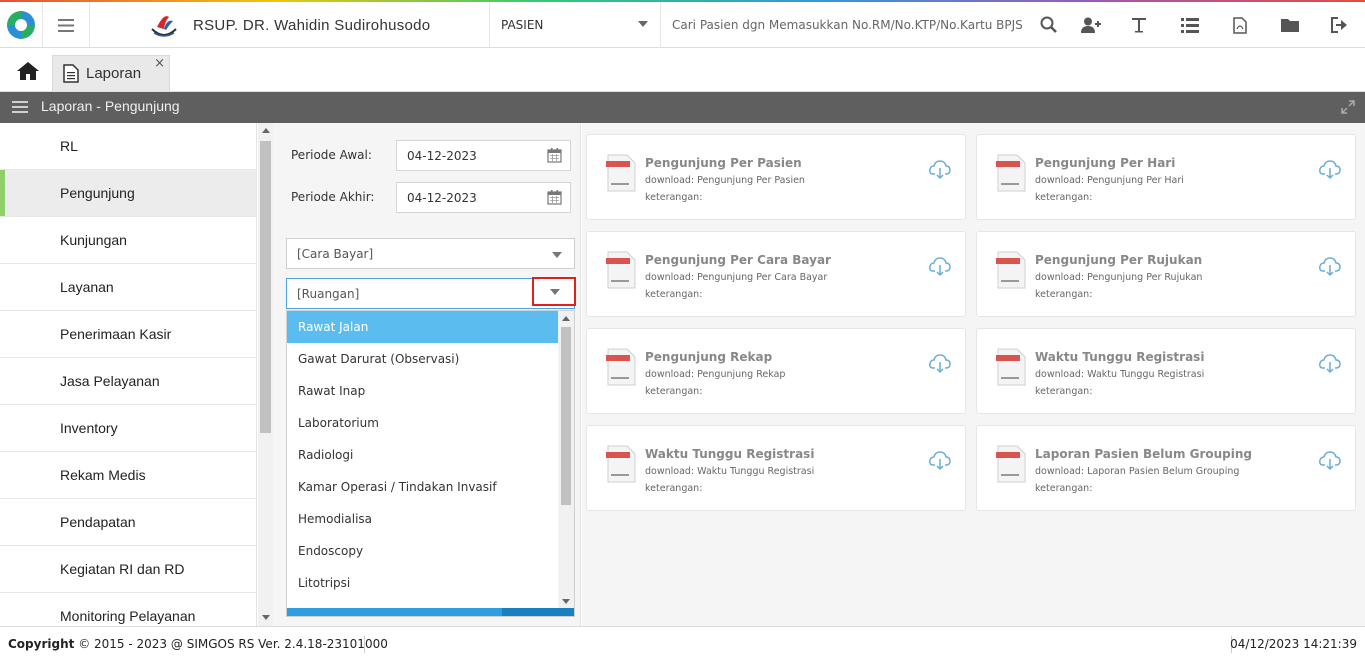 The height and width of the screenshot is (662, 1365). Describe the element at coordinates (557, 255) in the screenshot. I see `chevron-down-icon` at that location.